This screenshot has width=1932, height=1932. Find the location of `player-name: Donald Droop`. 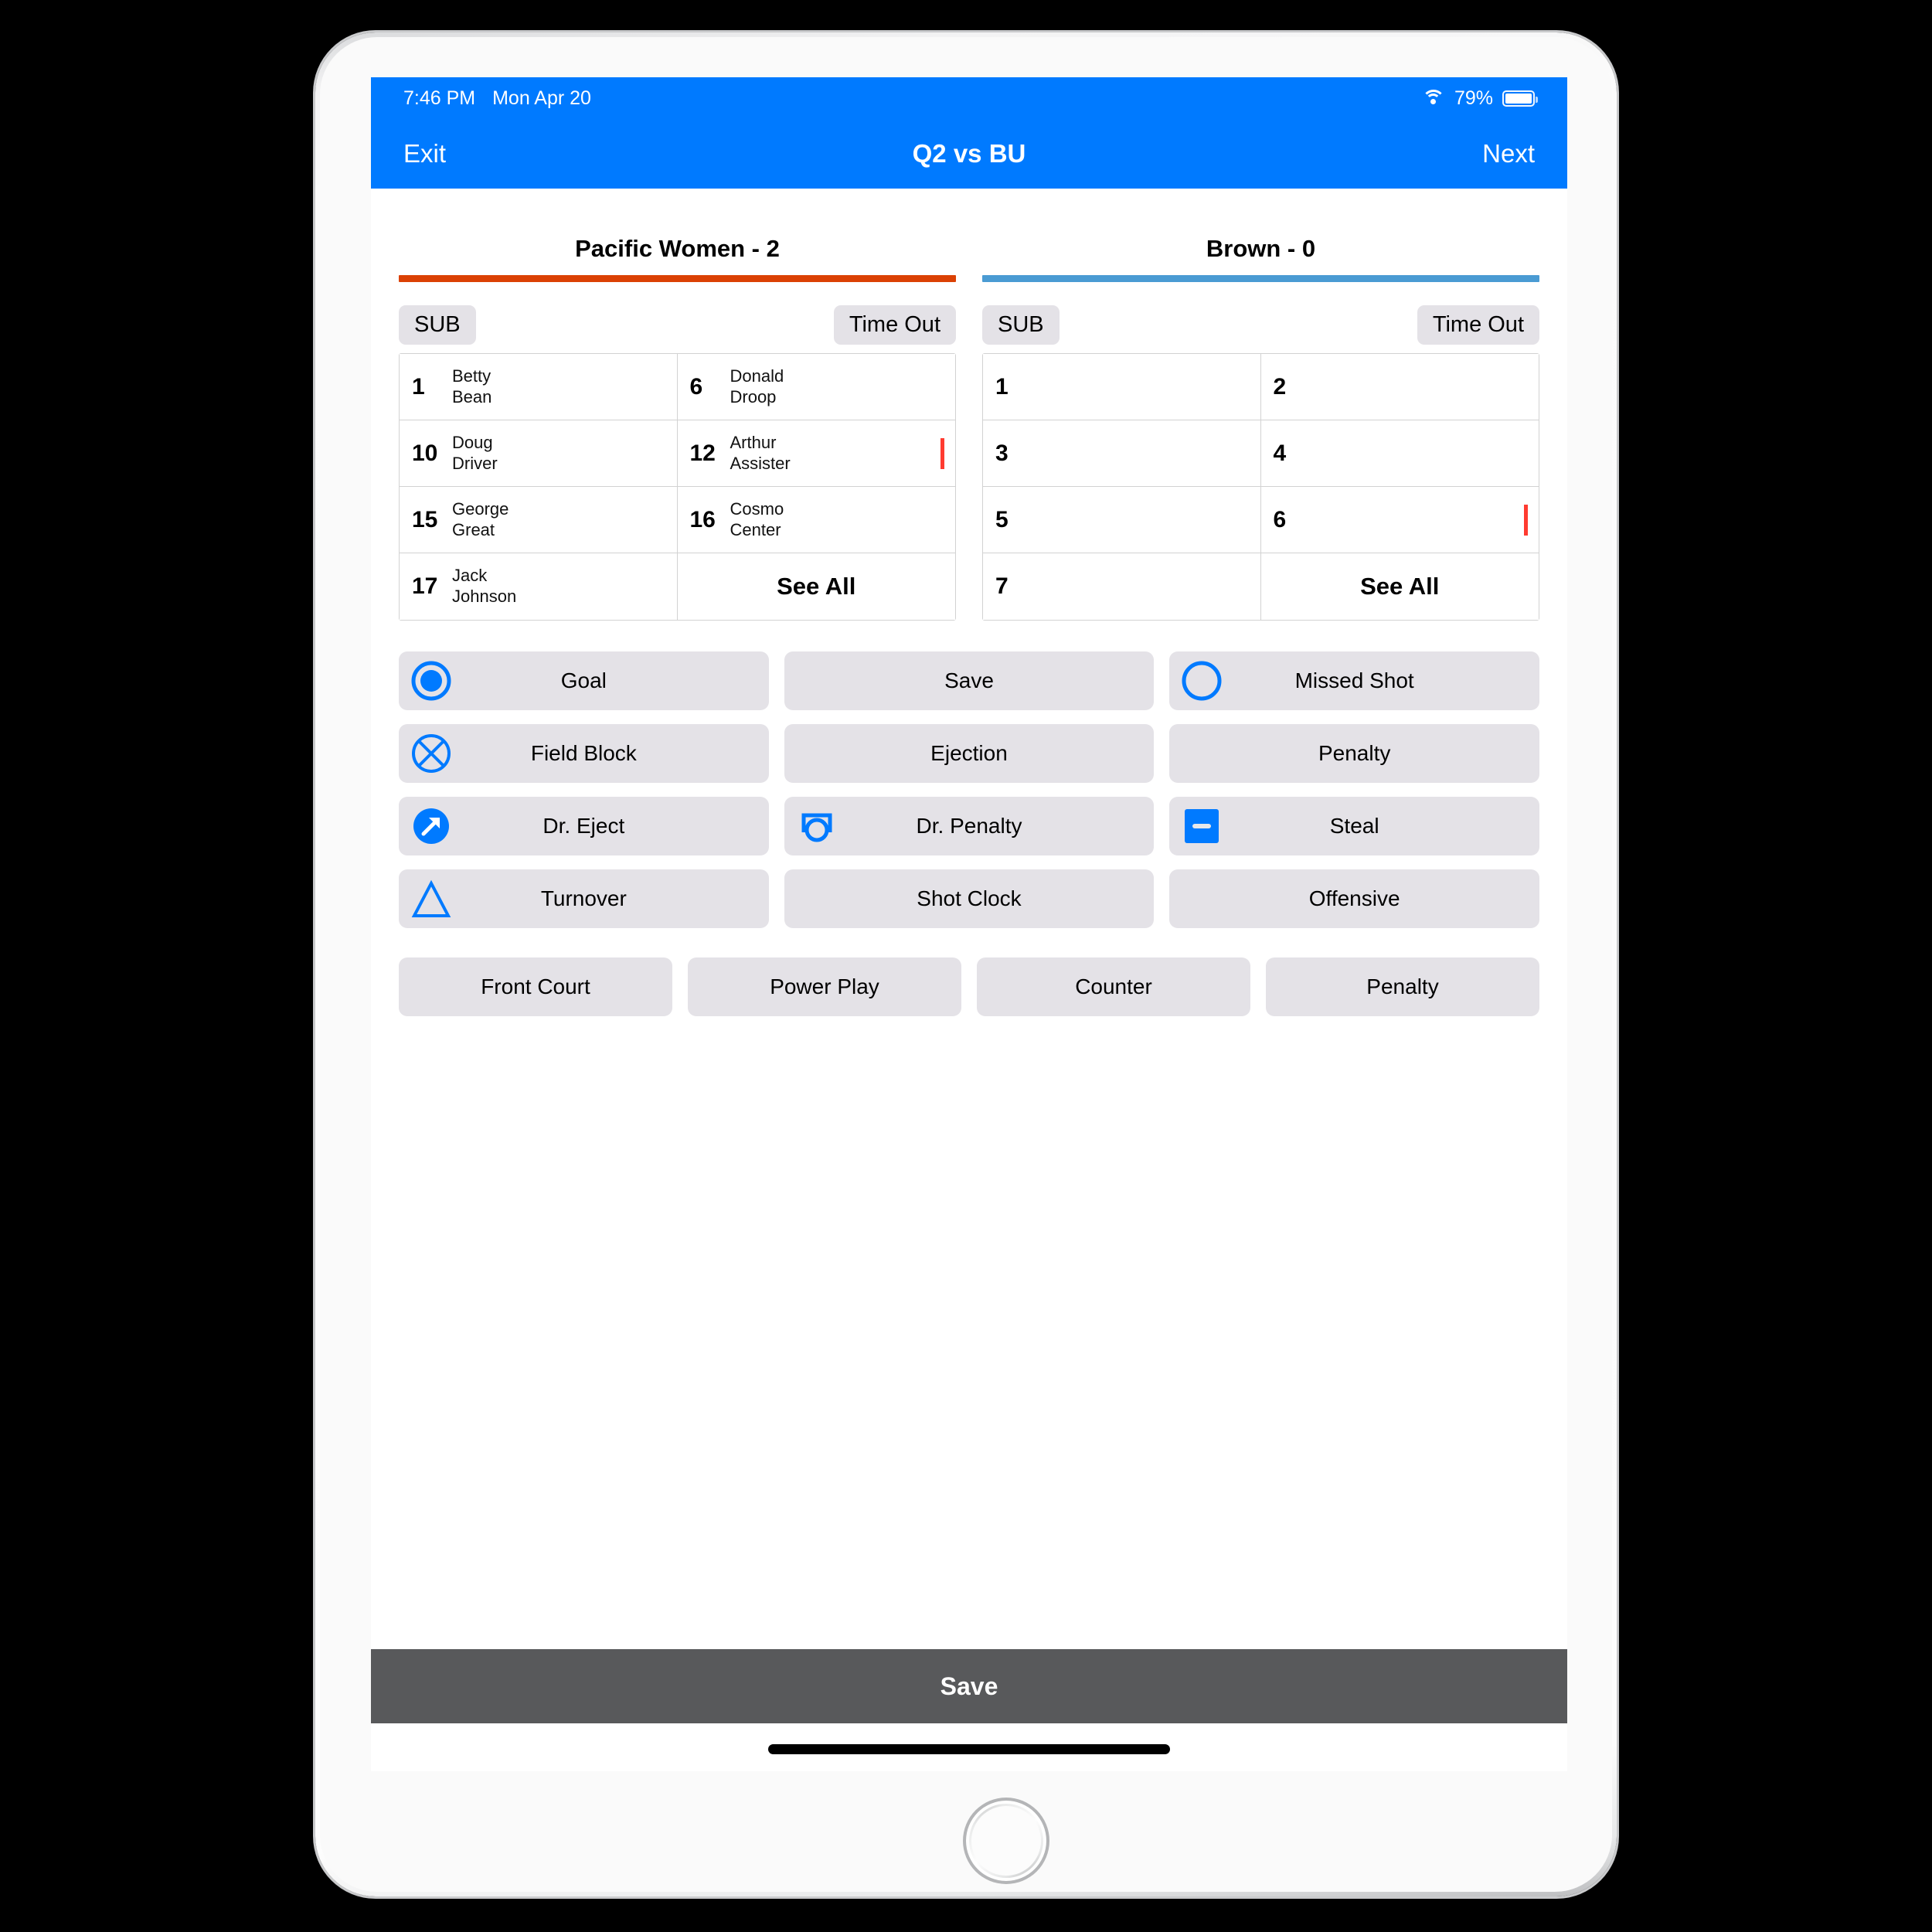

player-name: Donald Droop is located at coordinates (757, 386).